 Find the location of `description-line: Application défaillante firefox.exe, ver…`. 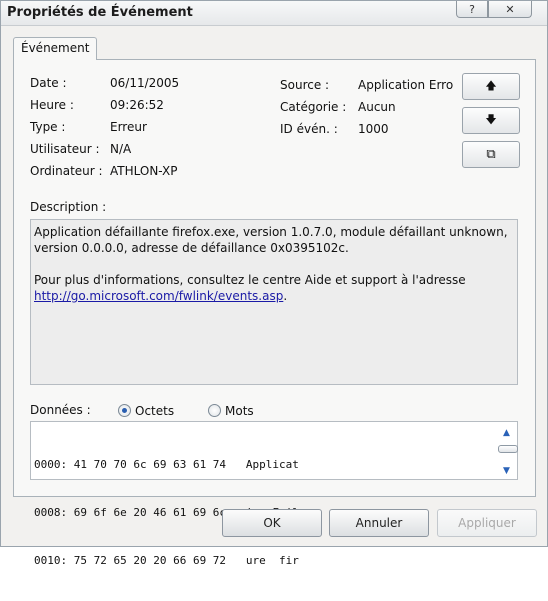

description-line: Application défaillante firefox.exe, ver… is located at coordinates (271, 232).